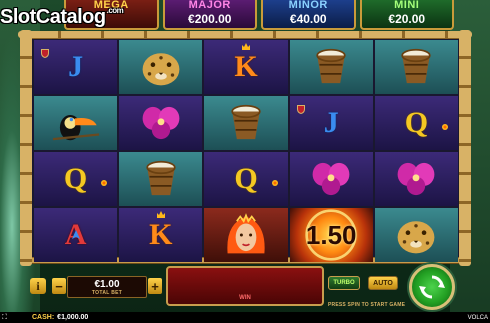 The width and height of the screenshot is (490, 323). Describe the element at coordinates (53, 17) in the screenshot. I see `watermark-text: SlotCatalog` at that location.